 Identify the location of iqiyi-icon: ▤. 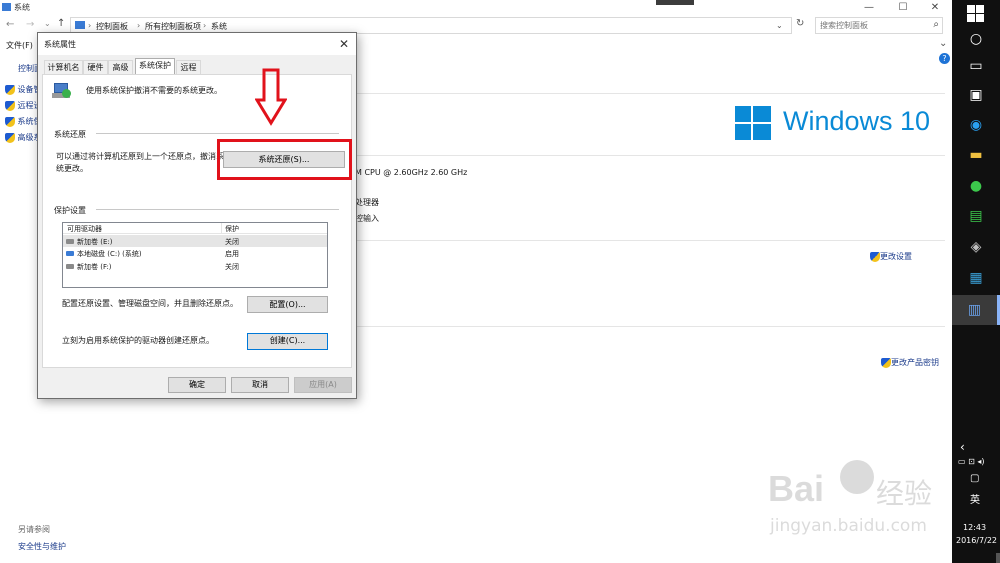
(976, 216).